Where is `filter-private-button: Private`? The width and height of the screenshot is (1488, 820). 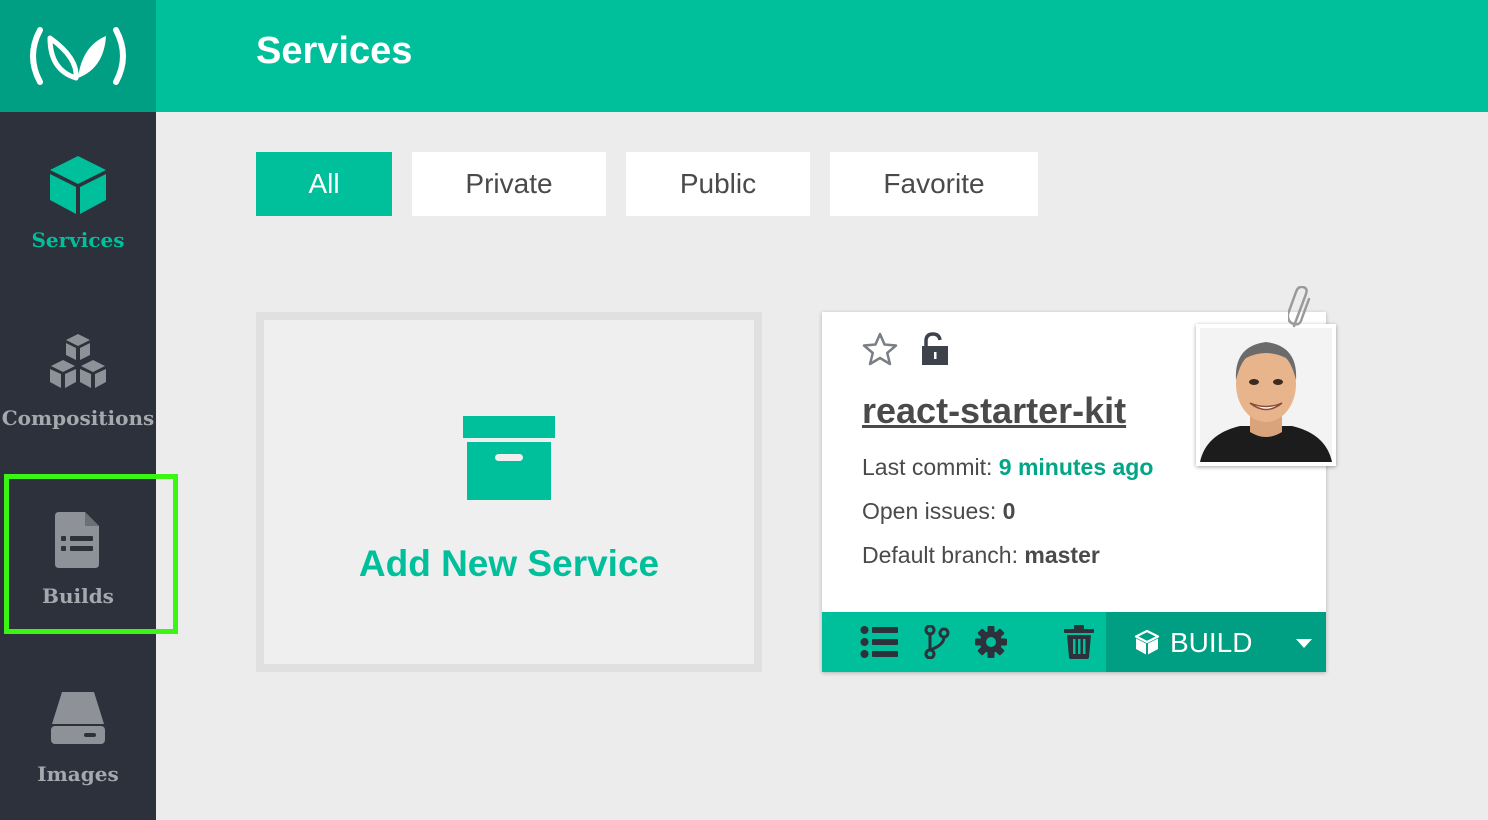 filter-private-button: Private is located at coordinates (509, 184).